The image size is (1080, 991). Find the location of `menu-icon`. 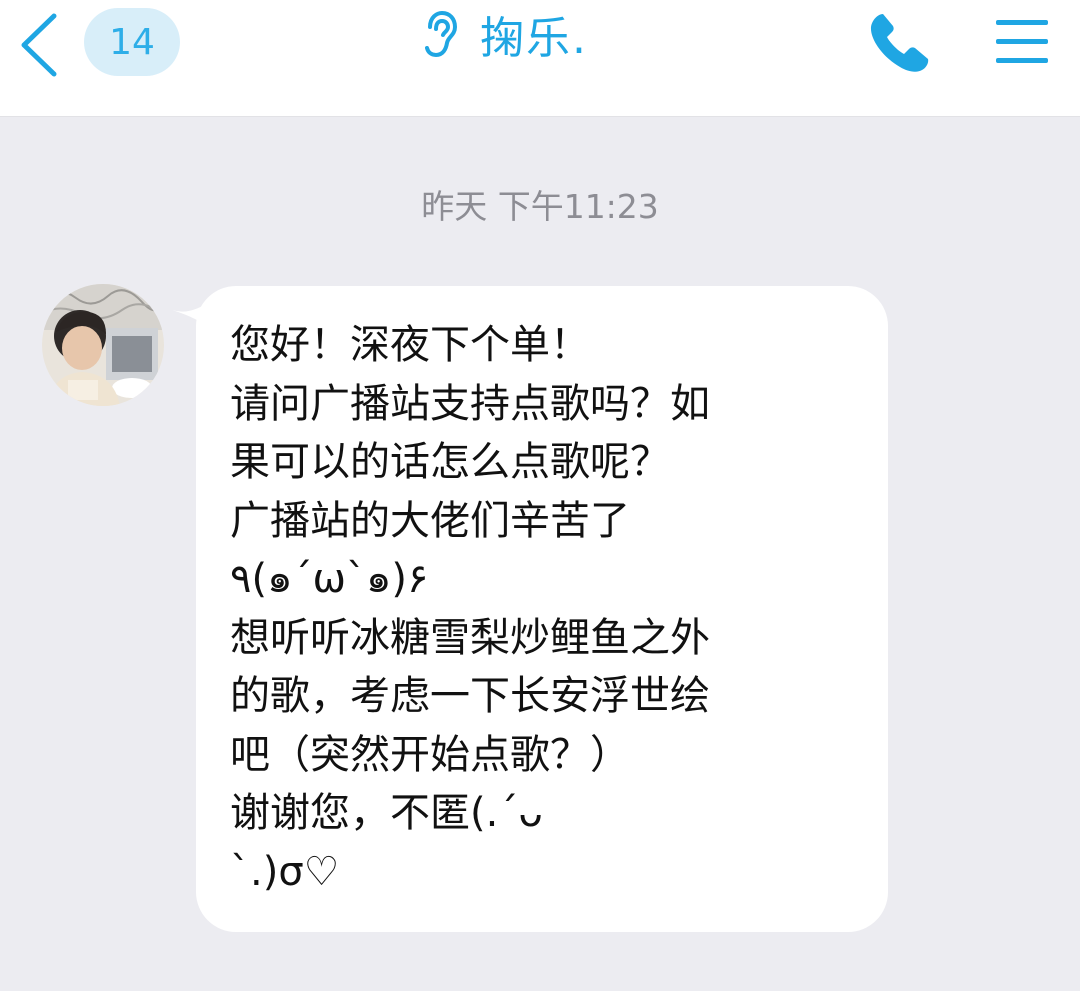

menu-icon is located at coordinates (1022, 42).